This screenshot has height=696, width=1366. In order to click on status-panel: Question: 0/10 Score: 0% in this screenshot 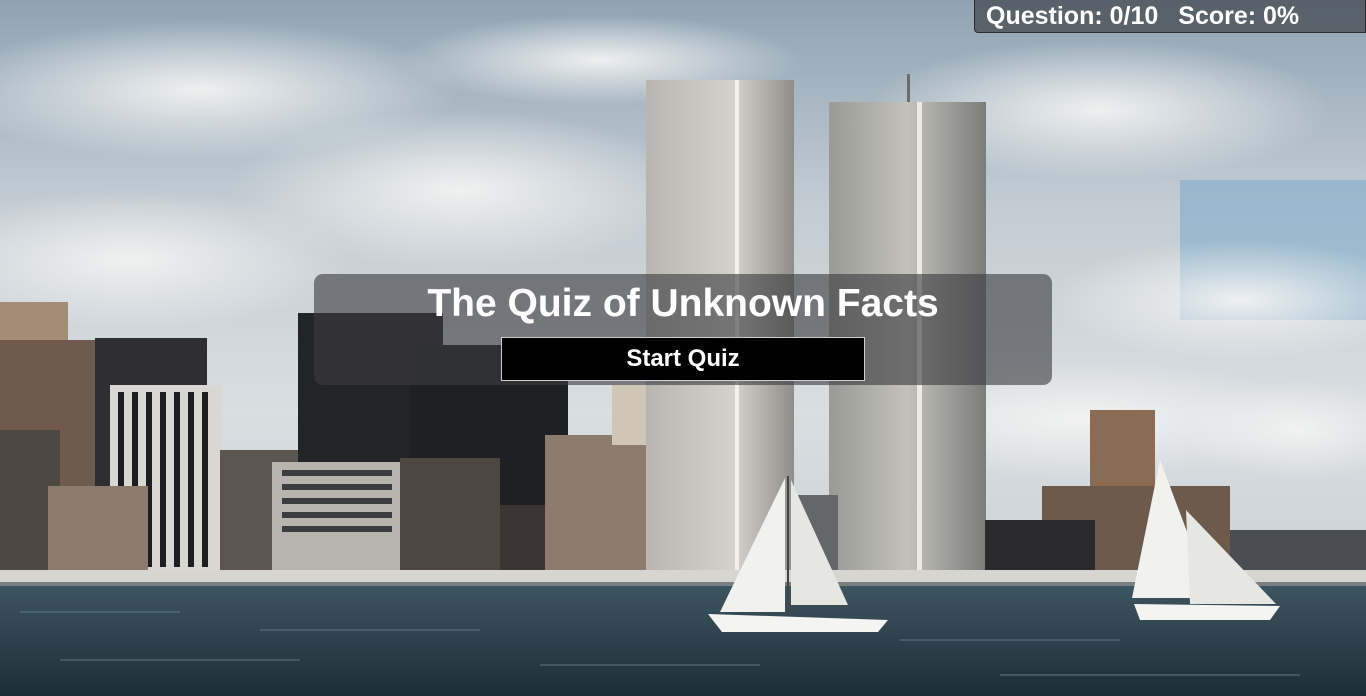, I will do `click(1170, 16)`.